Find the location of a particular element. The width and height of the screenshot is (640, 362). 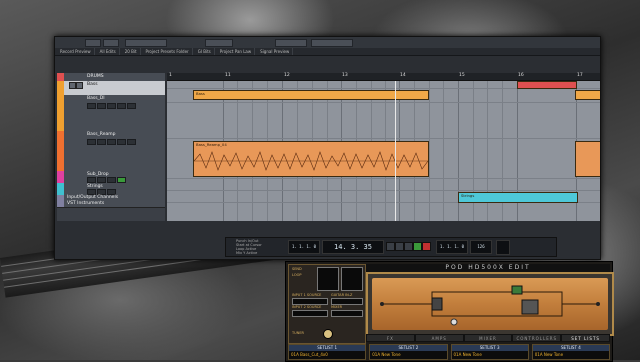

mixer-select is located at coordinates (347, 313).